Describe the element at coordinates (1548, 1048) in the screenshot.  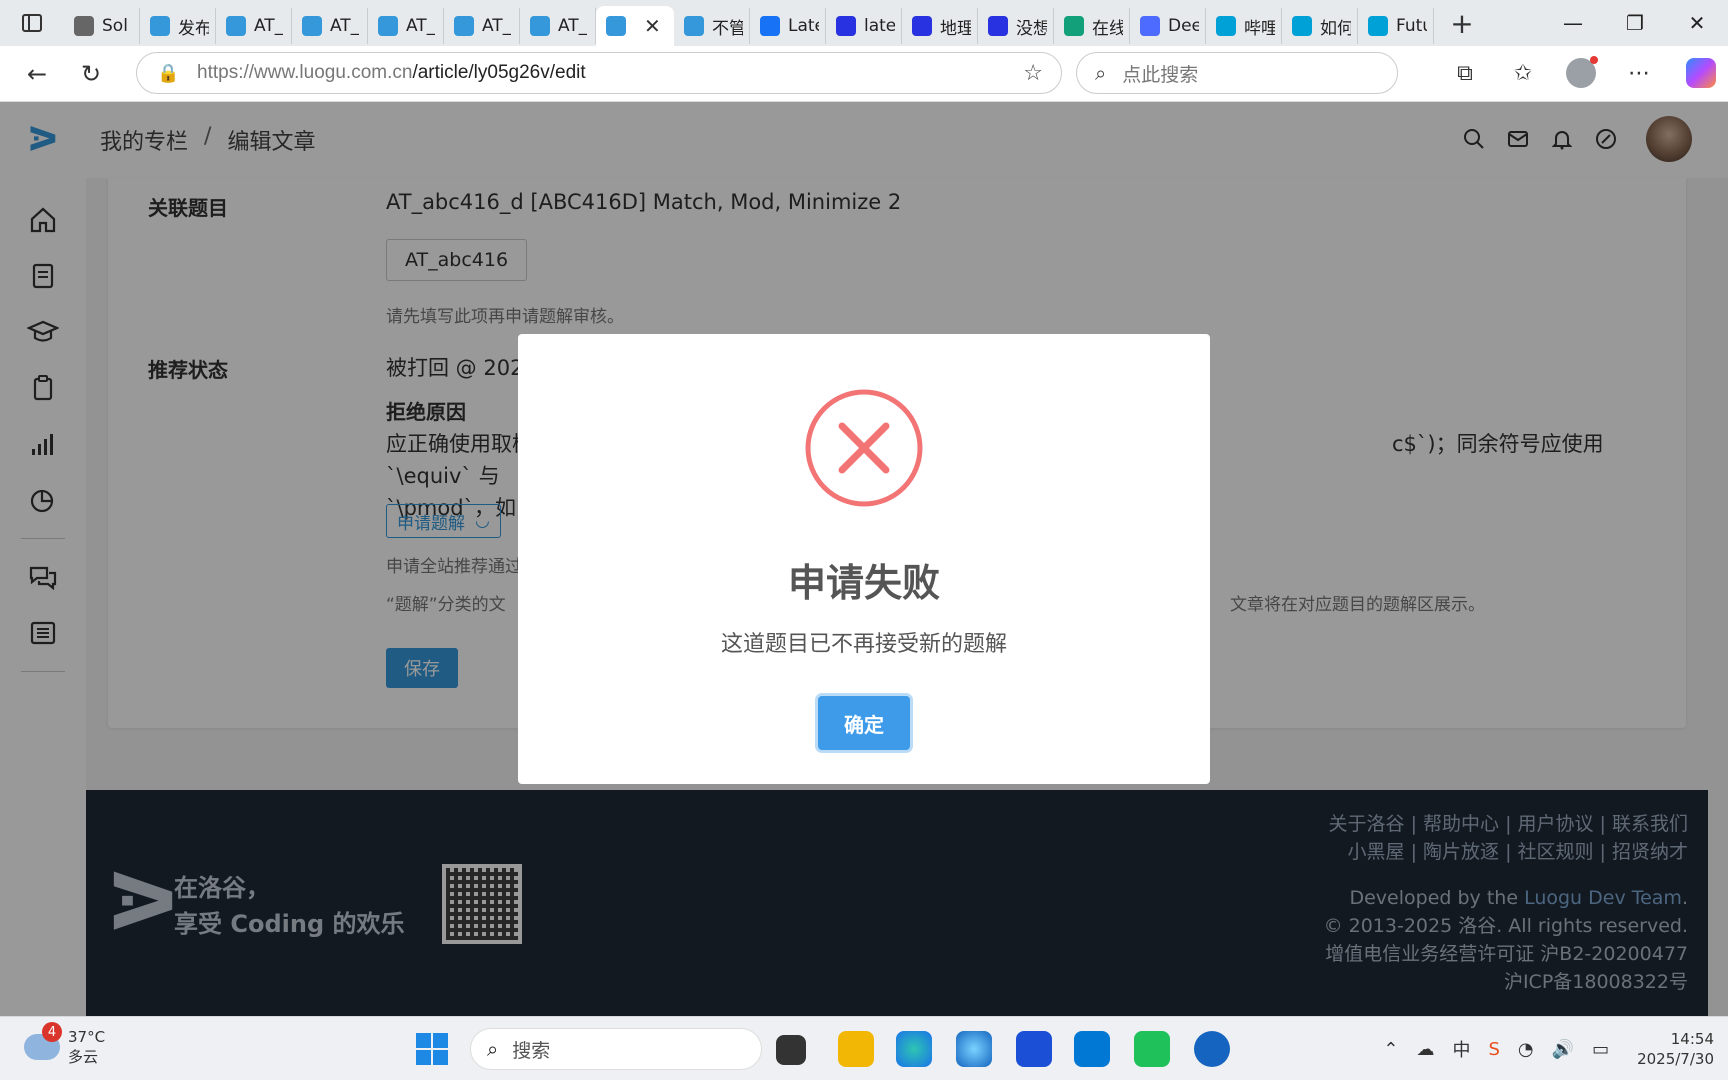
I see `system-tray: ⌃ ☁ 中 S ◔ 🔊 ▭ 14:54 2025/7/30` at that location.